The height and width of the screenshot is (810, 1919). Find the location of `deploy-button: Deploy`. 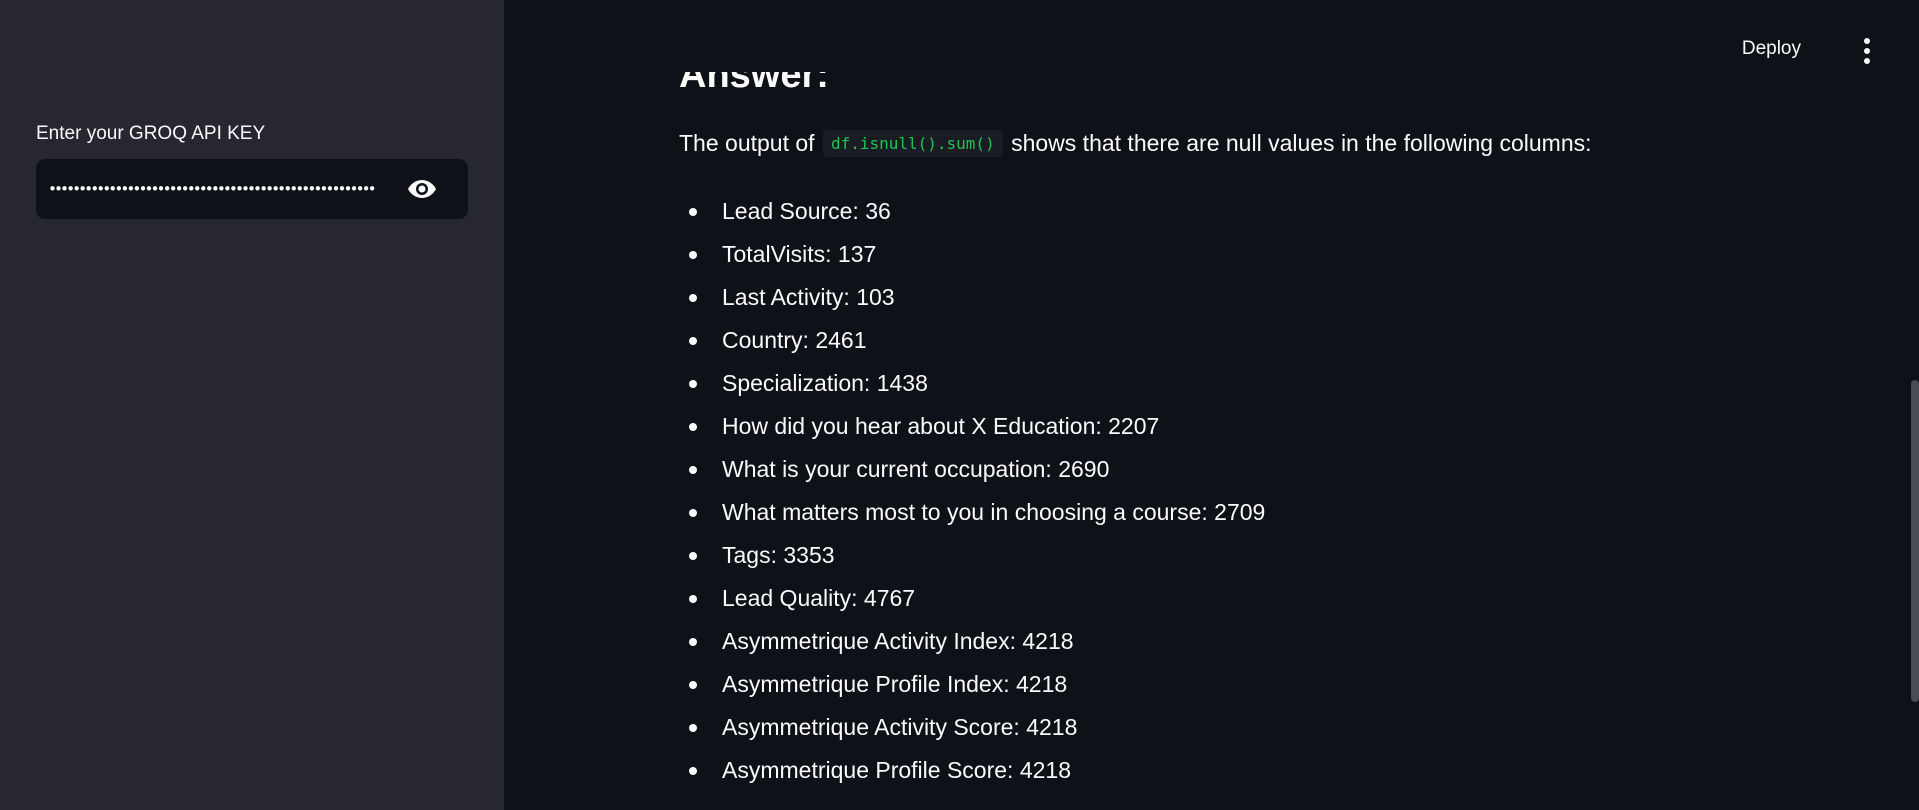

deploy-button: Deploy is located at coordinates (1771, 49).